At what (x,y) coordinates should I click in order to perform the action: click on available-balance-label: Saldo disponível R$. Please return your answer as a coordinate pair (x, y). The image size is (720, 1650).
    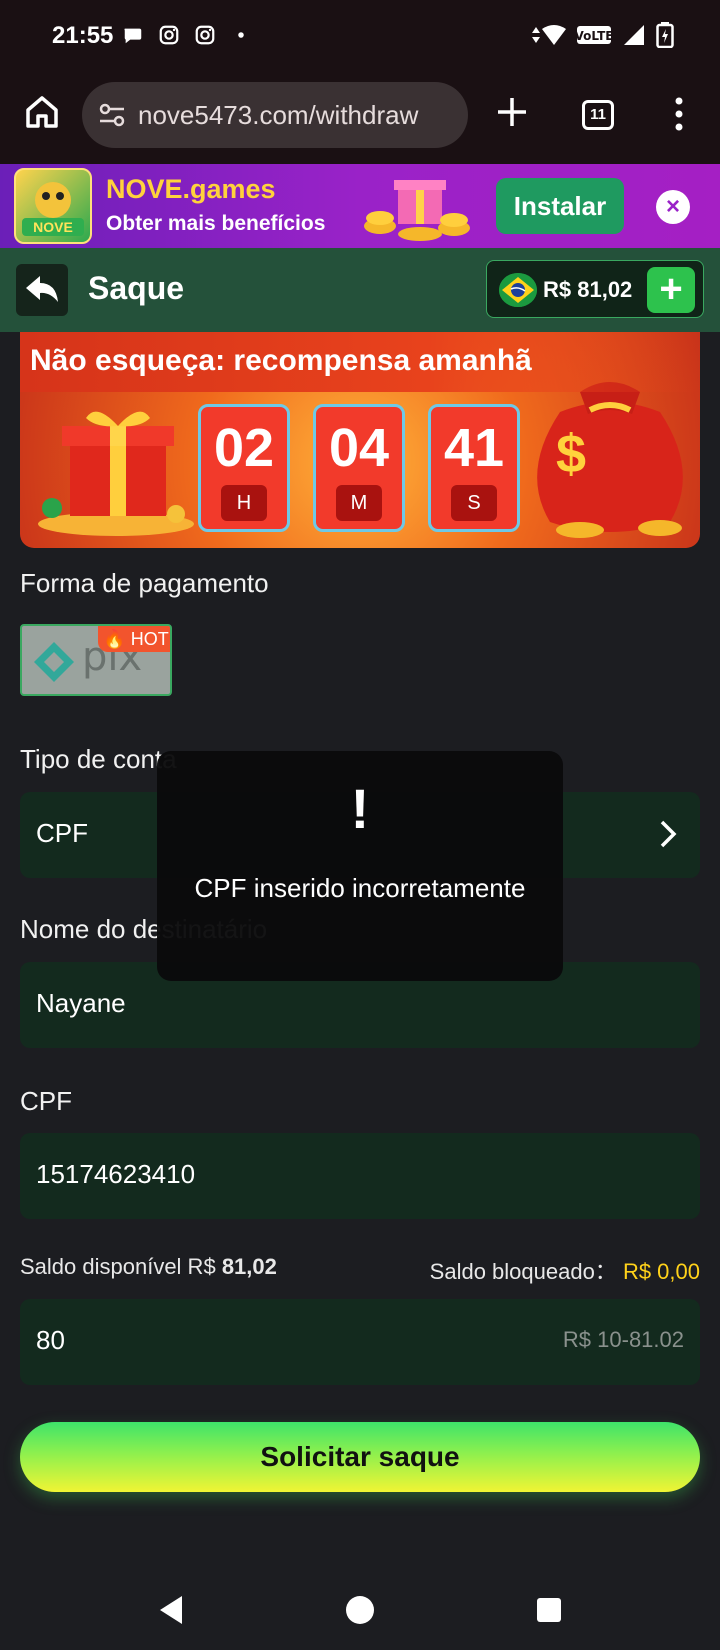
    Looking at the image, I should click on (118, 1266).